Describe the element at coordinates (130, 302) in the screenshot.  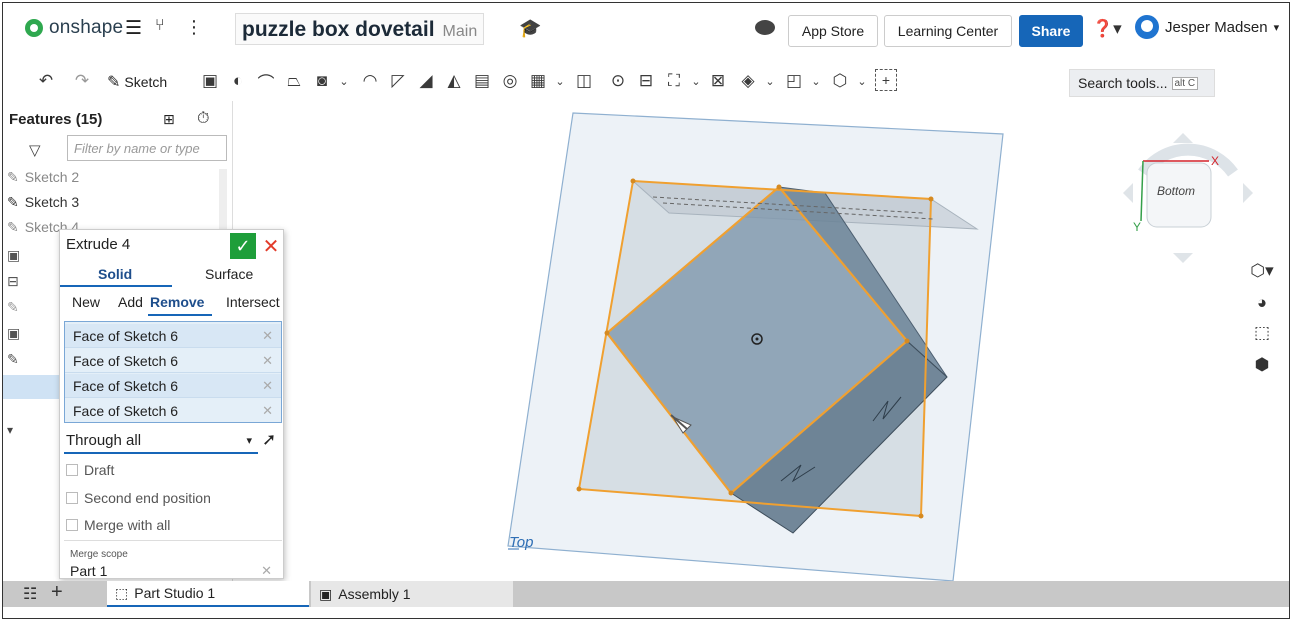
I see `op-add: Add` at that location.